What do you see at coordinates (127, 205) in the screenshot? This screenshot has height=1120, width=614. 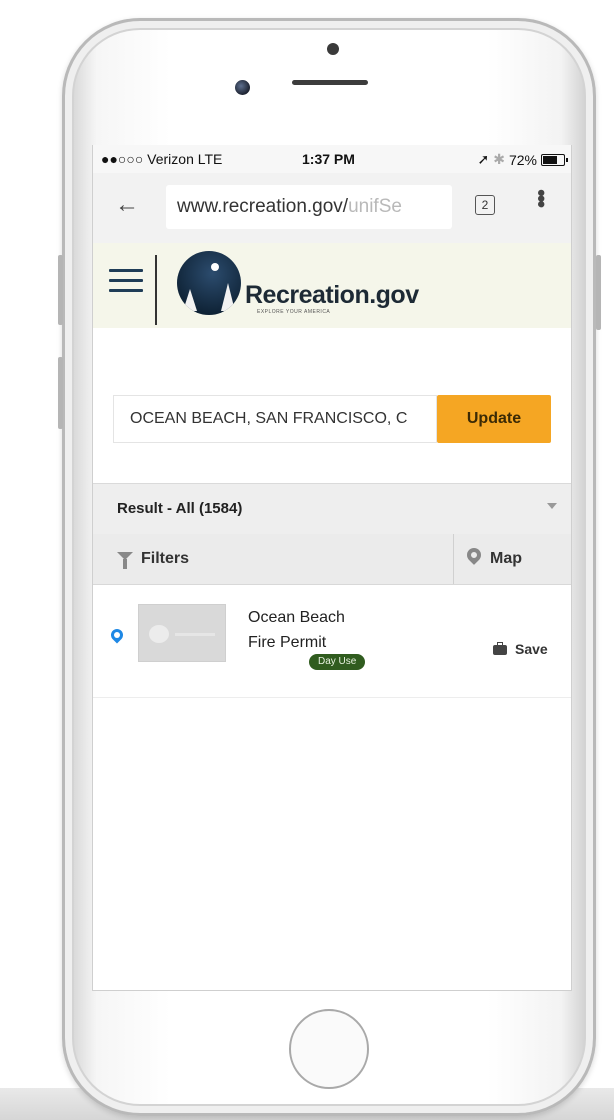 I see `back-arrow-icon: ←` at bounding box center [127, 205].